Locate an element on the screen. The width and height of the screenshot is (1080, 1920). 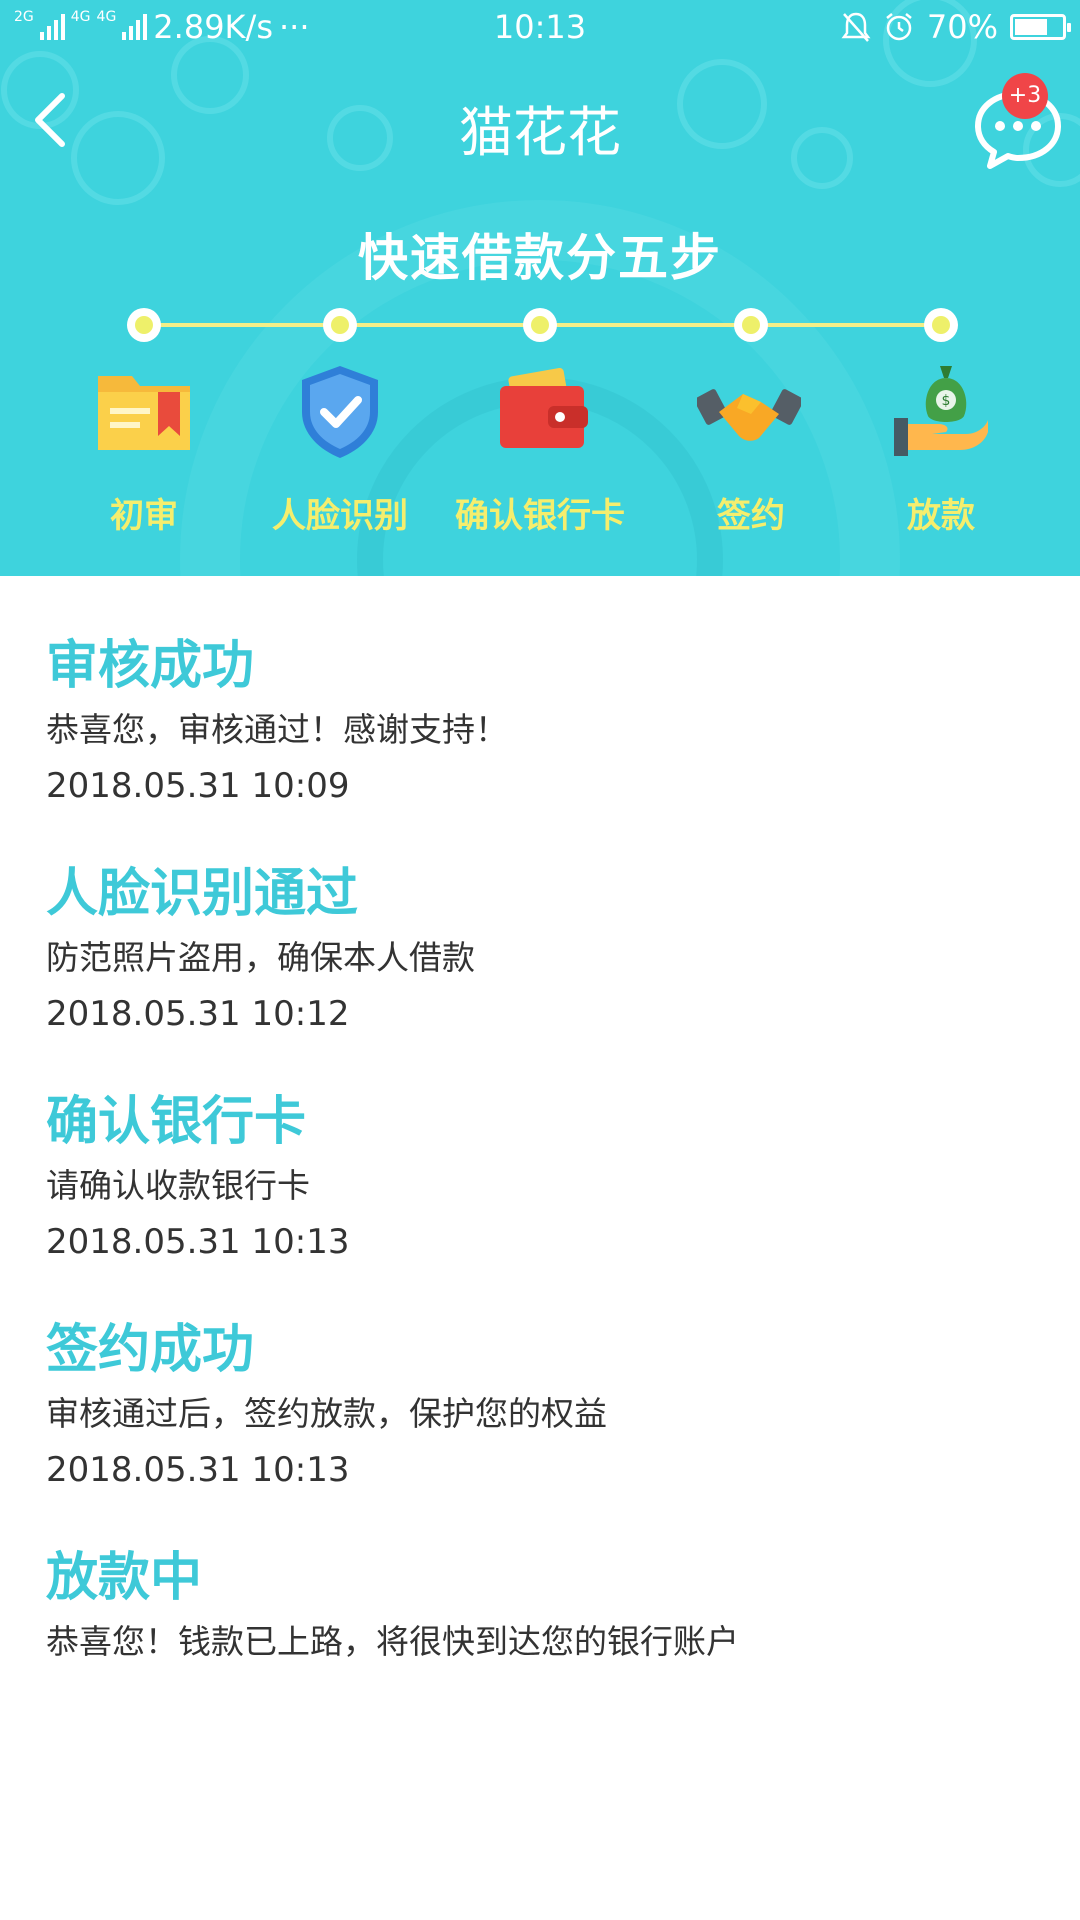
timeline-entry-2: 人脸识别通过 防范照片盗用，确保本人借款 2018.05.31 10:12 is located at coordinates (546, 950).